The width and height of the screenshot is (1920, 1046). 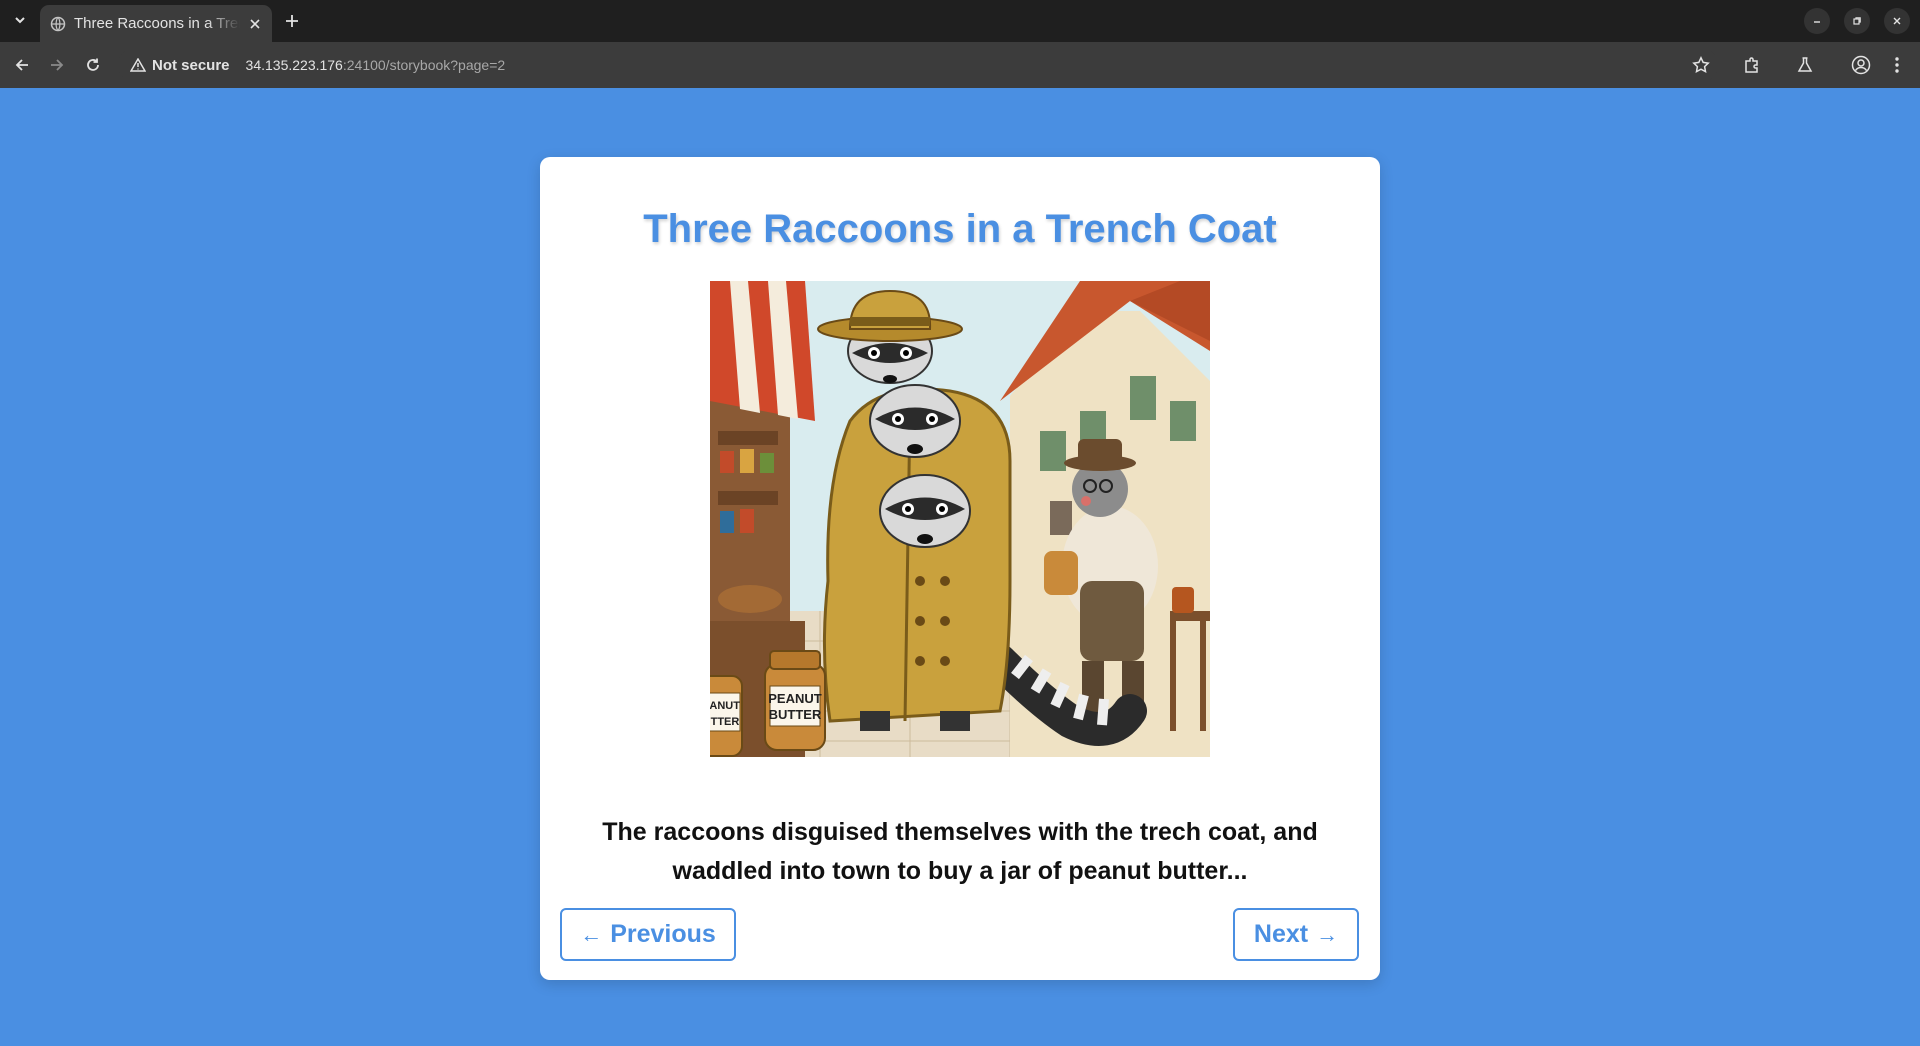 I want to click on minimize-window-icon, so click(x=1817, y=21).